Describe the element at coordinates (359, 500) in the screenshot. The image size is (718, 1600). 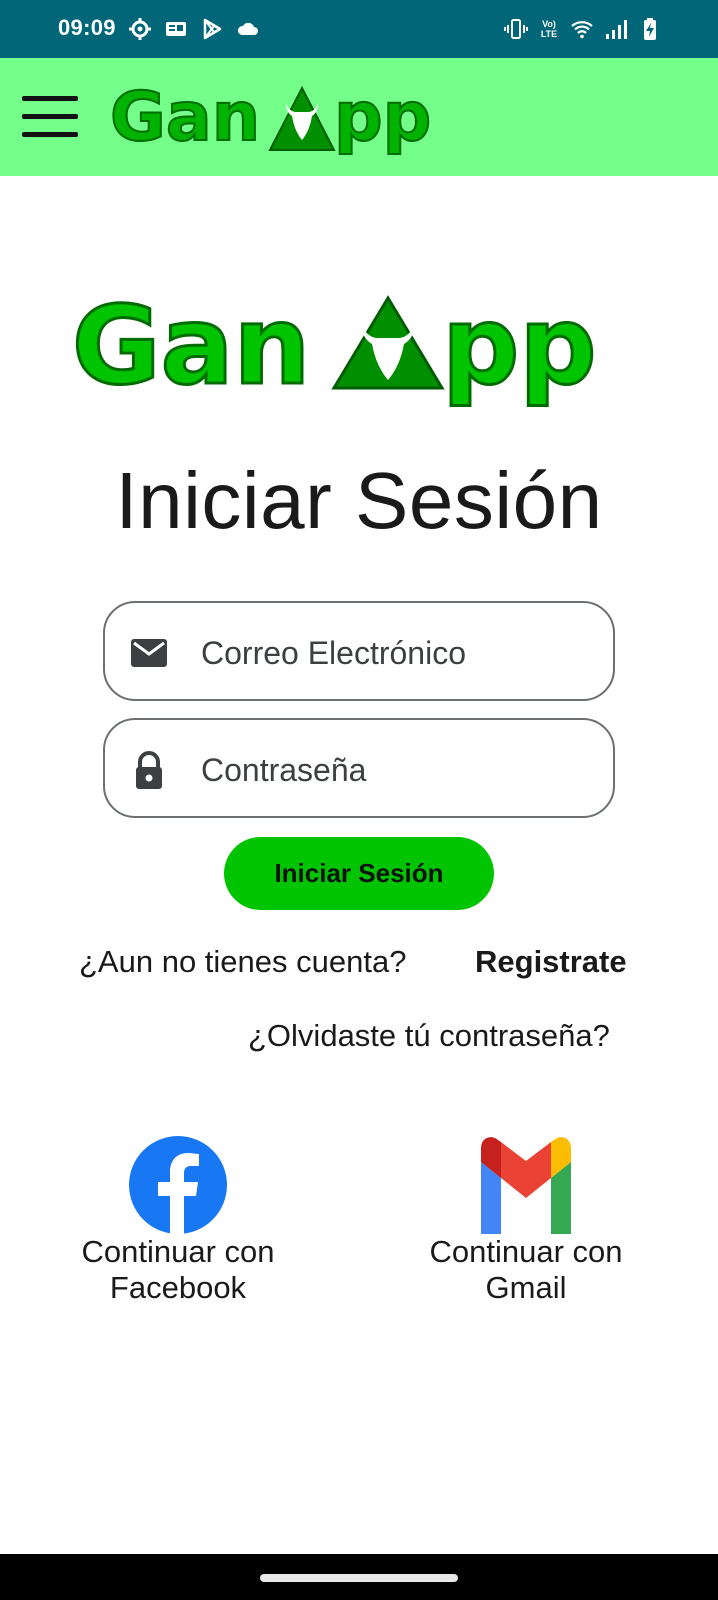
I see `page-title: Iniciar Sesión` at that location.